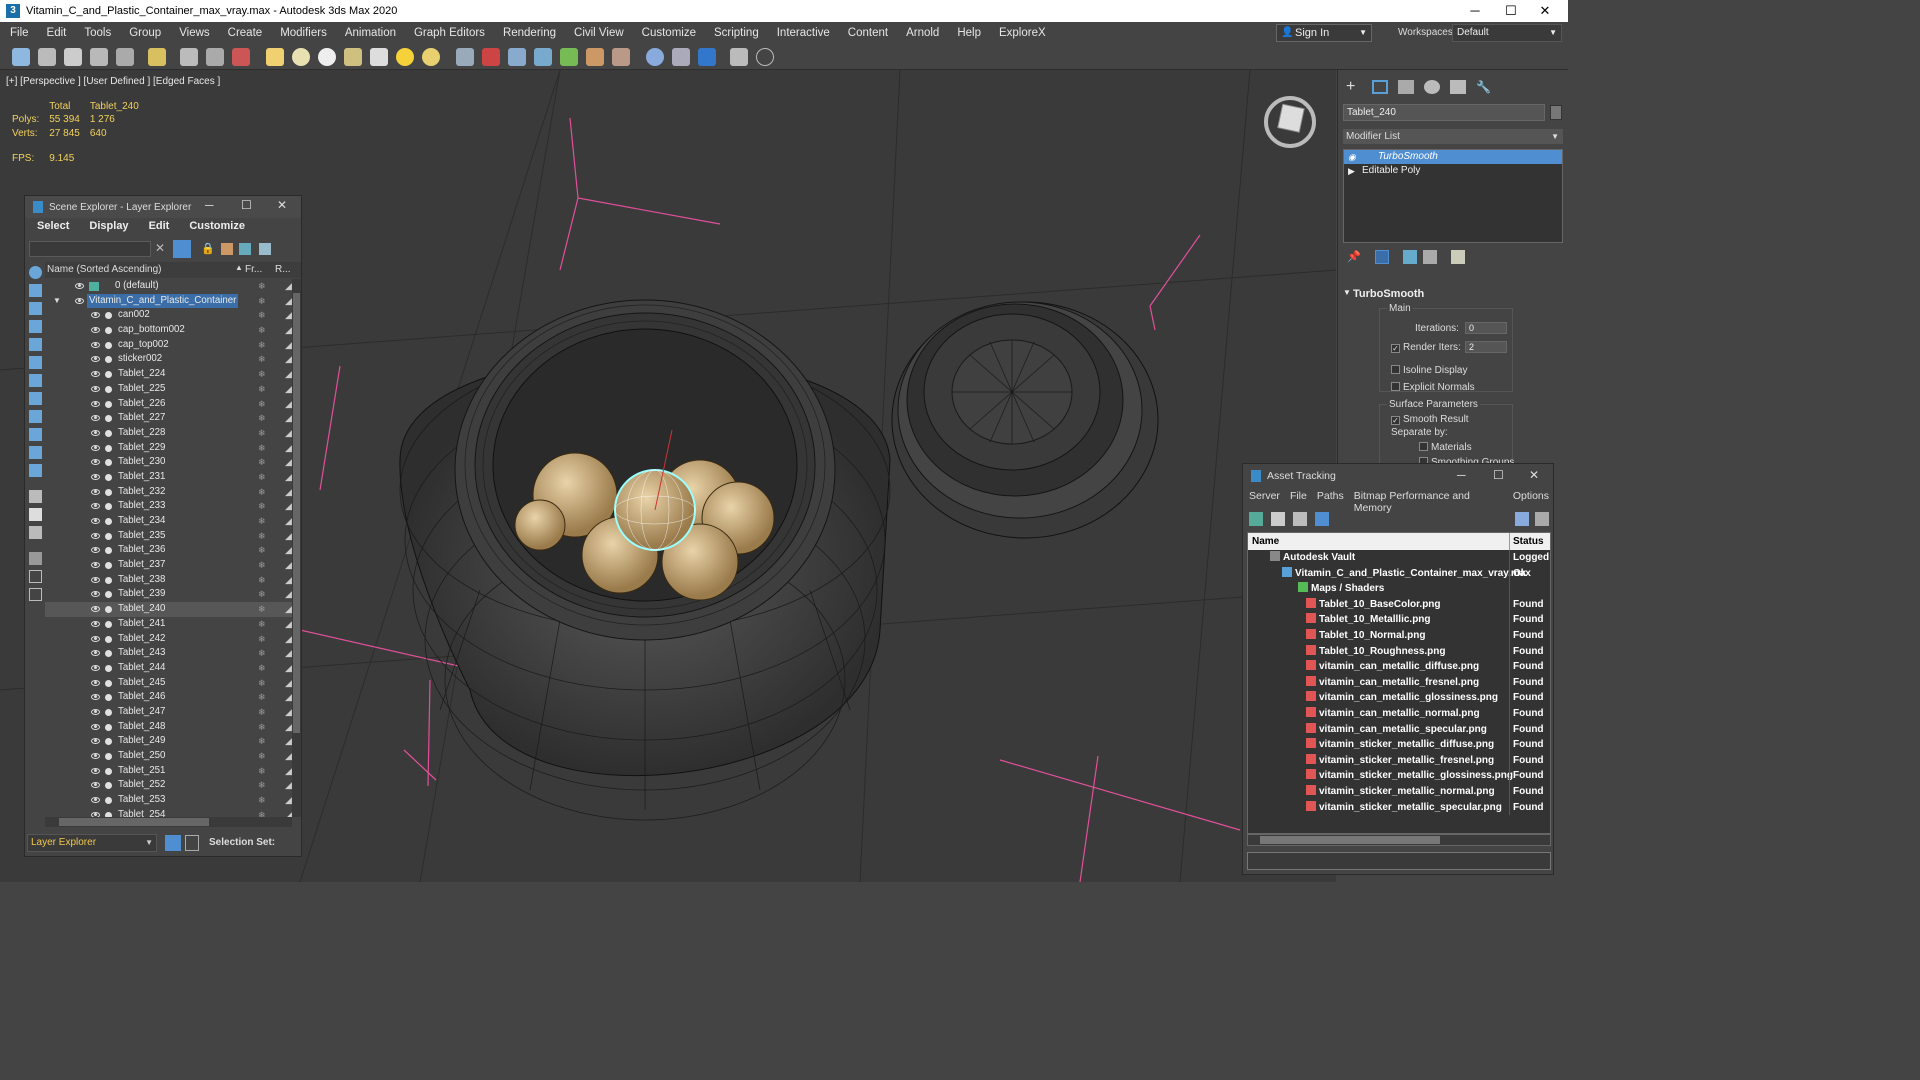  I want to click on sign-in-dropdown: 👤 Sign In ▼, so click(1324, 33).